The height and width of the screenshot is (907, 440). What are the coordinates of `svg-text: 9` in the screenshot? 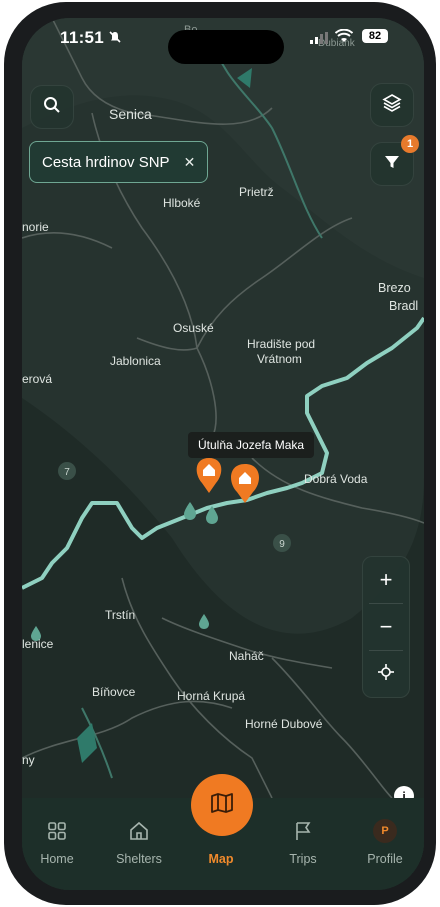 It's located at (282, 544).